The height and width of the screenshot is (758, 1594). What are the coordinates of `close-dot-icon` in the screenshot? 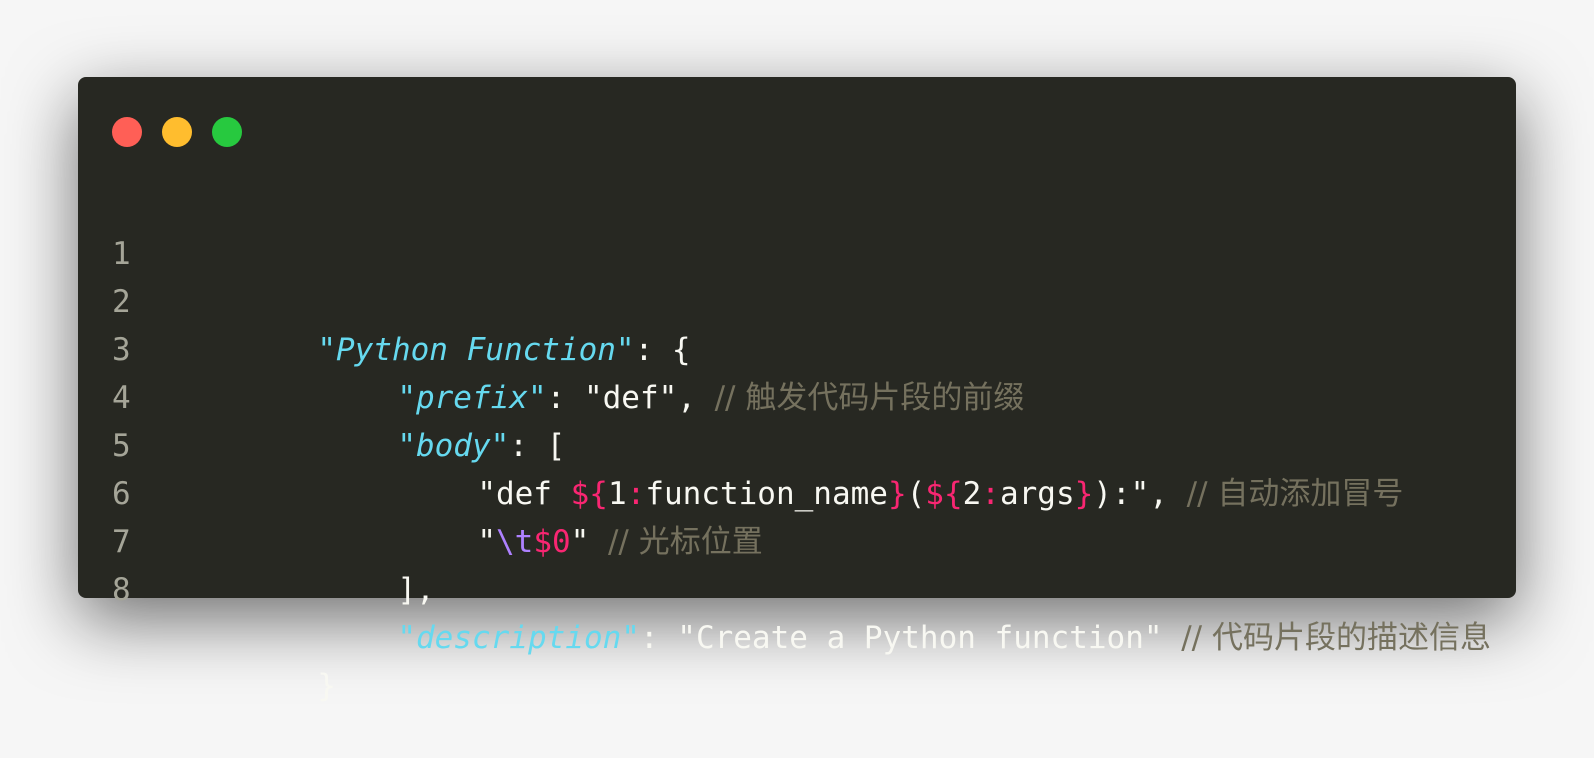 It's located at (127, 132).